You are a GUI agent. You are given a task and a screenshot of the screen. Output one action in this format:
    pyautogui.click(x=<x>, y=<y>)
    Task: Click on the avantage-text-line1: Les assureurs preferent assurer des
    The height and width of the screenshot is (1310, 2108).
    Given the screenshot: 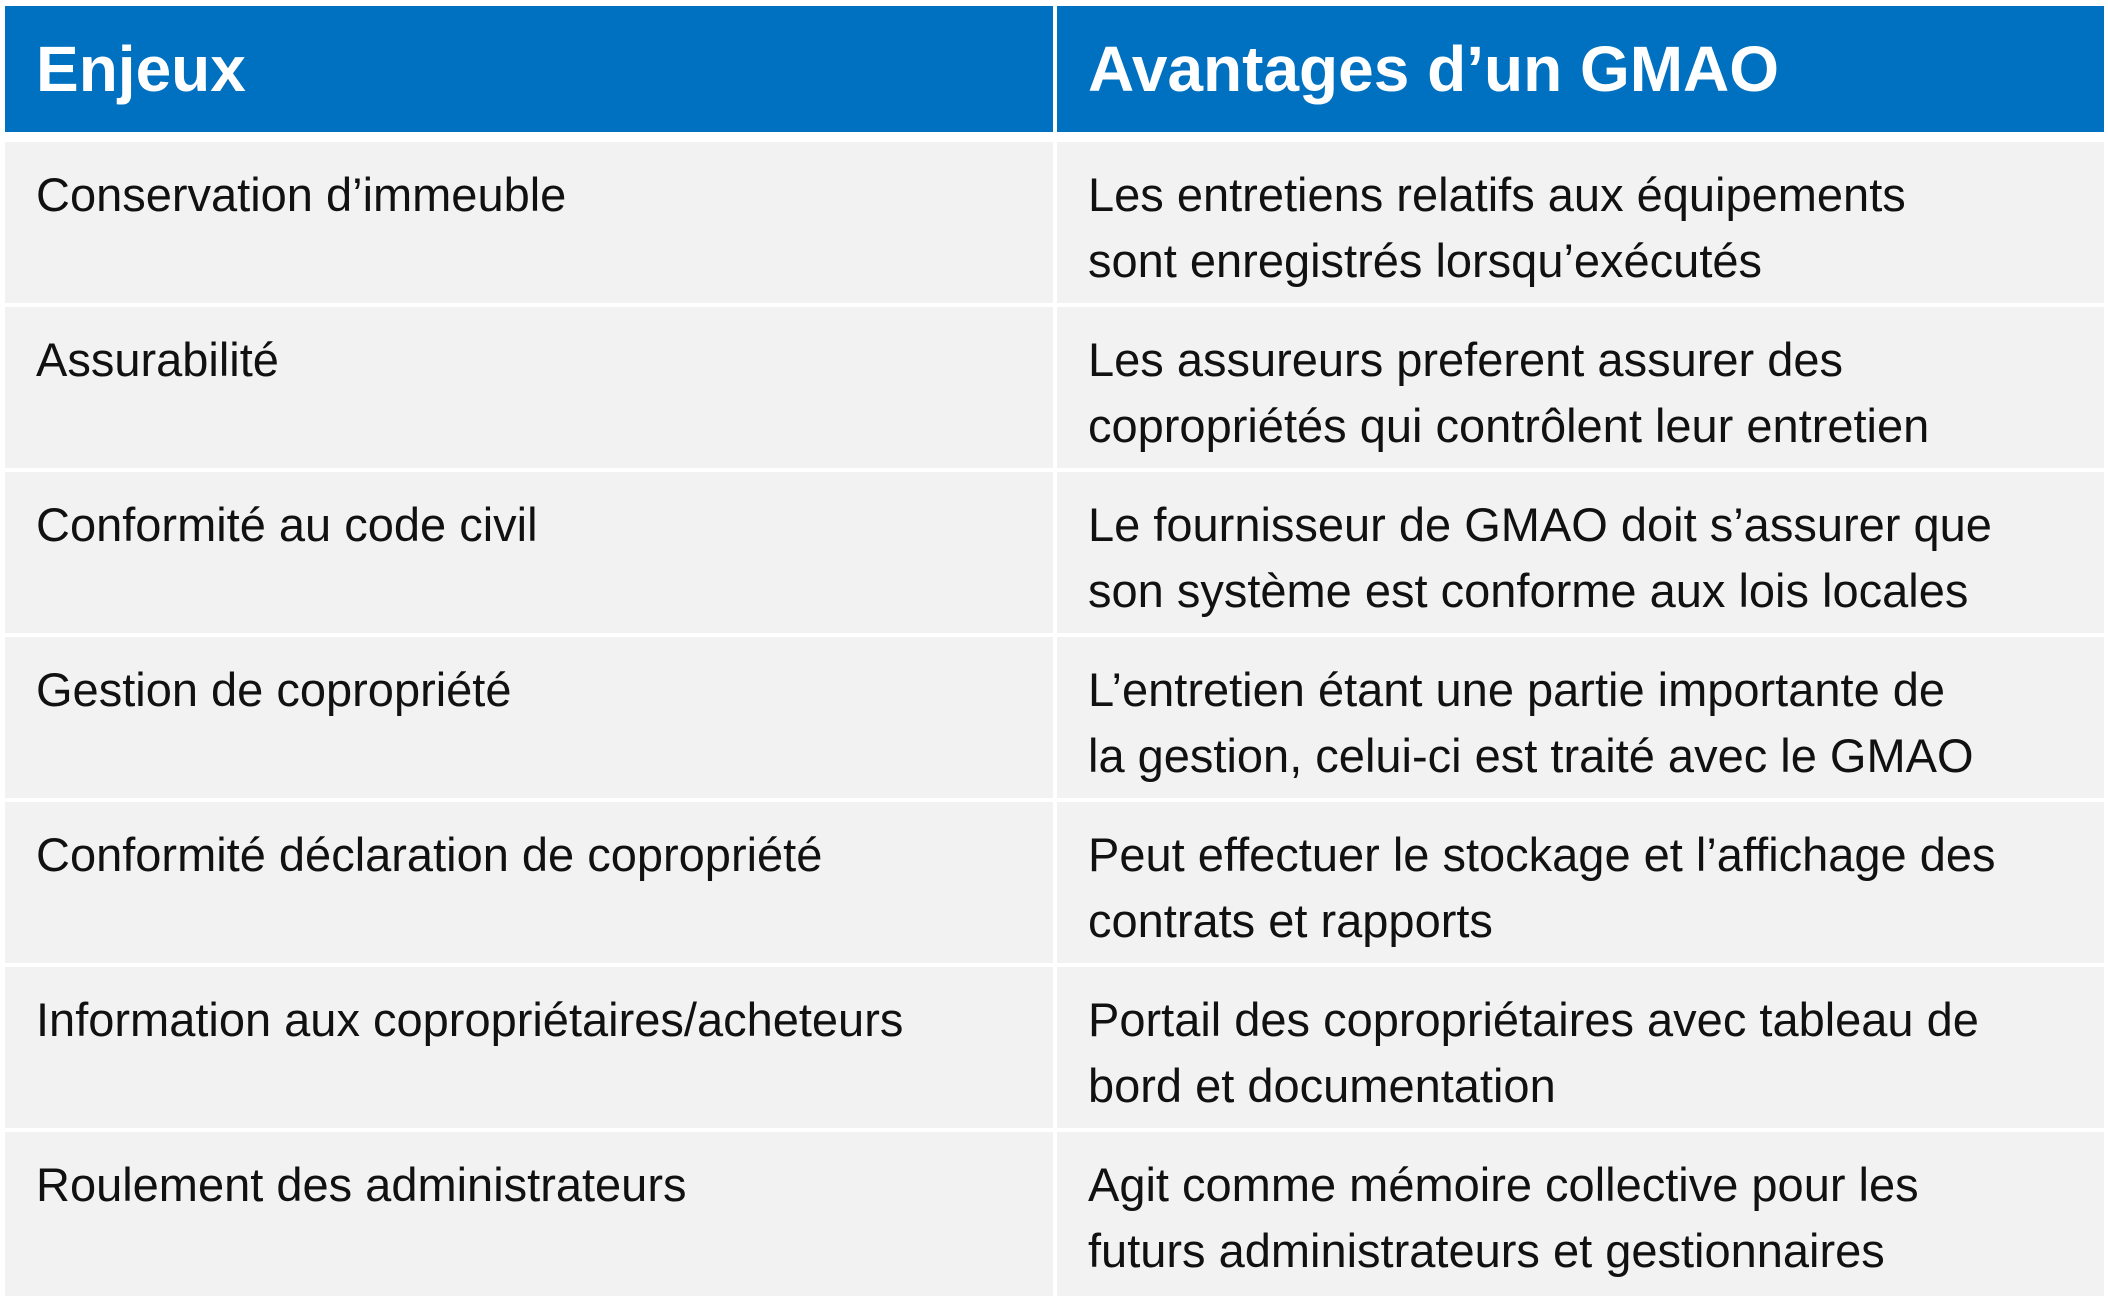 What is the action you would take?
    pyautogui.click(x=1465, y=359)
    